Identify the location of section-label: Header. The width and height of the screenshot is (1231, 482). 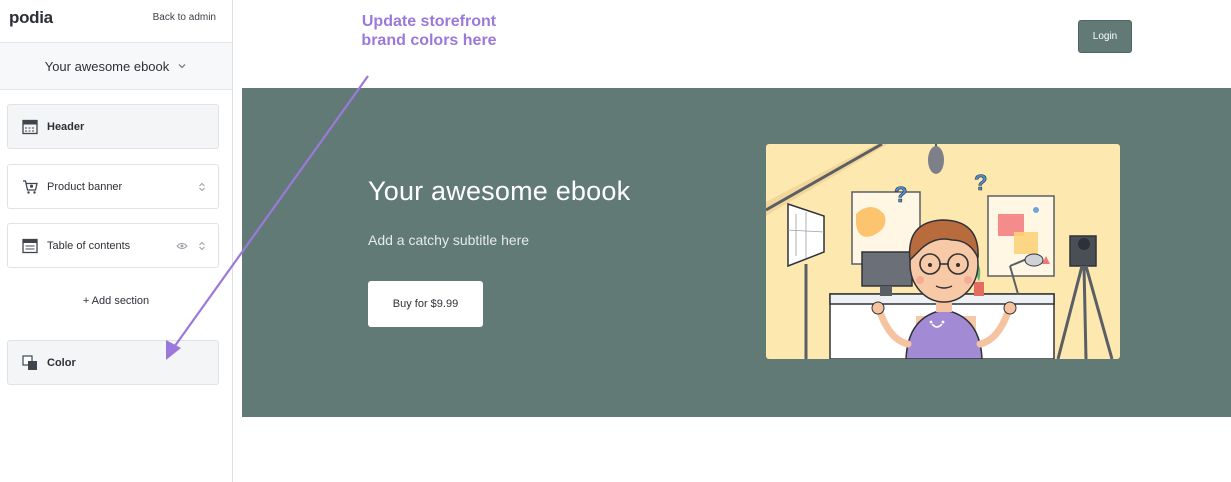
(66, 126).